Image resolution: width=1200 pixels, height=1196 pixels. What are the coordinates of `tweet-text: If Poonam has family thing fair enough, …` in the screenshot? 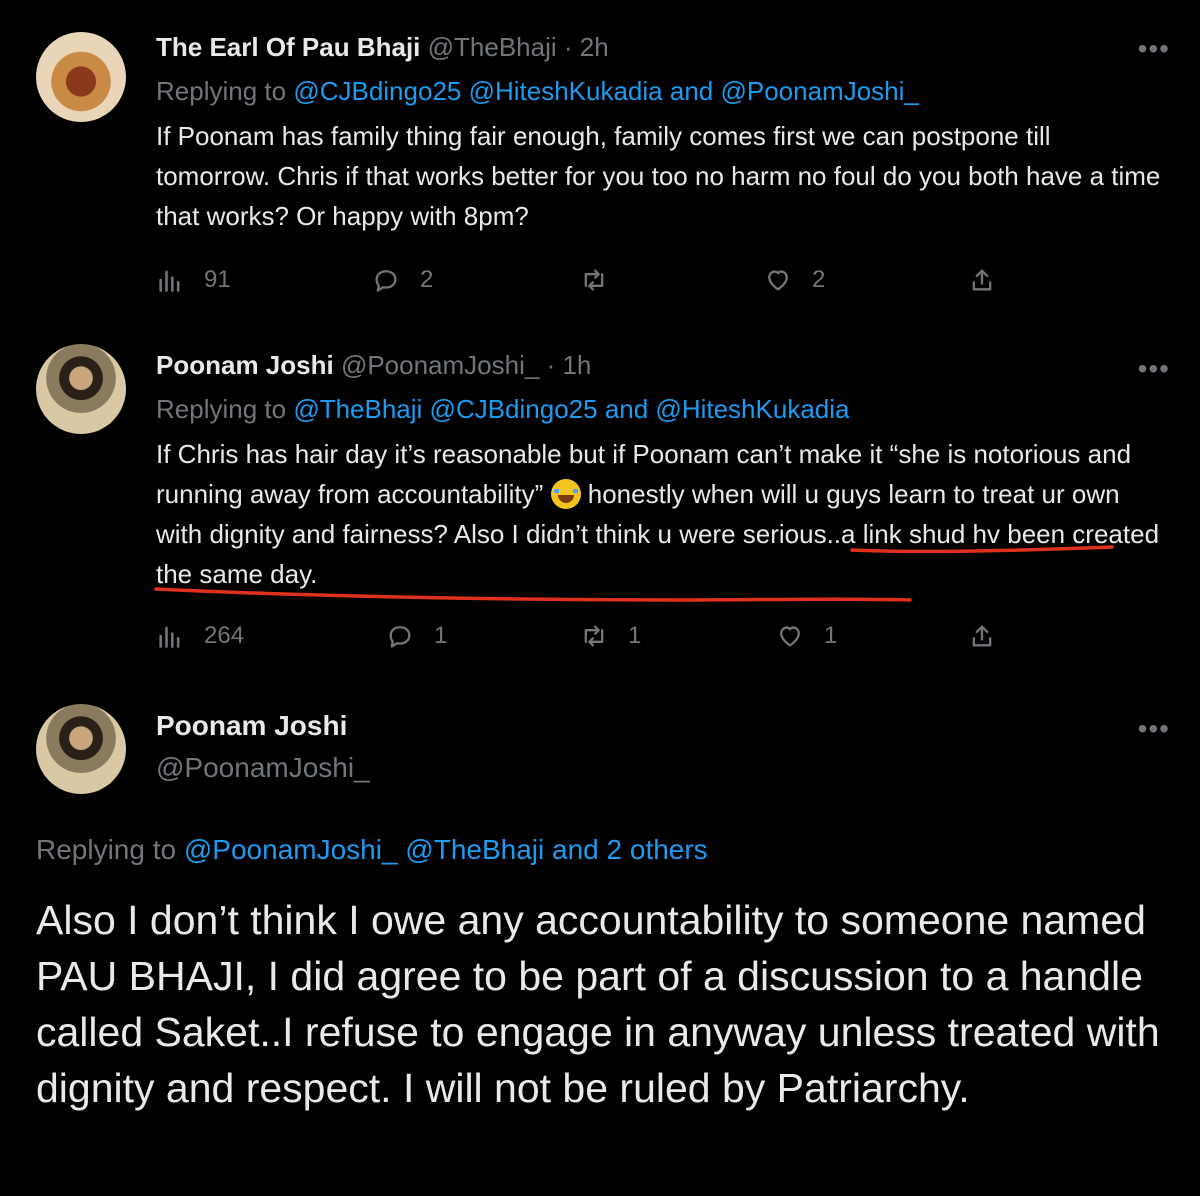 It's located at (658, 176).